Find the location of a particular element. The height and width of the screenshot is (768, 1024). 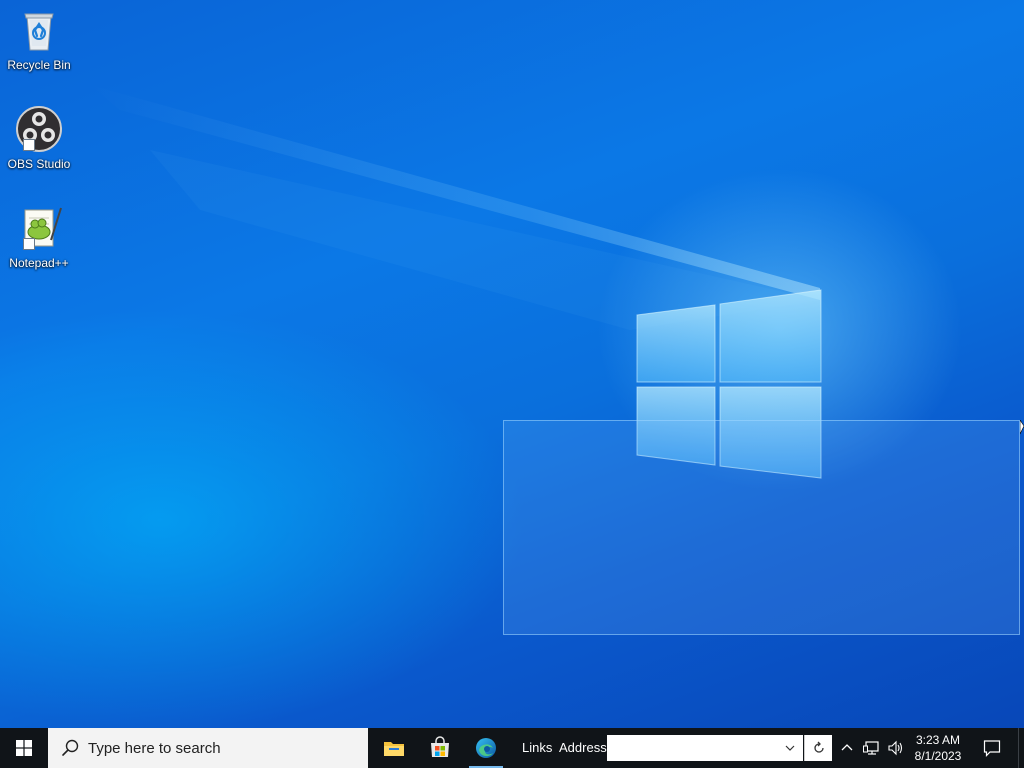

tray-volume-button is located at coordinates (895, 748).